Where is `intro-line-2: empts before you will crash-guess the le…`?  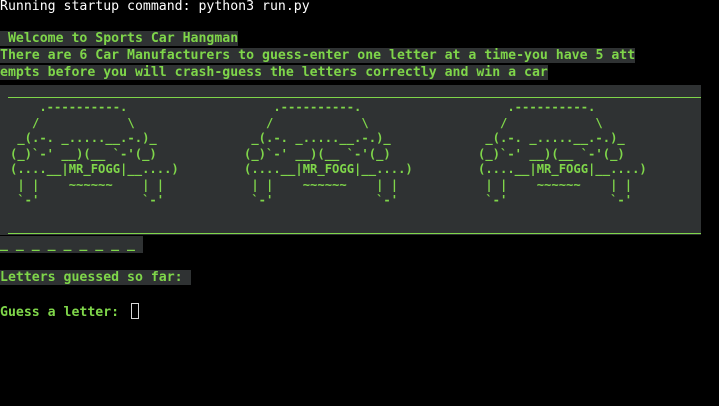 intro-line-2: empts before you will crash-guess the le… is located at coordinates (274, 72).